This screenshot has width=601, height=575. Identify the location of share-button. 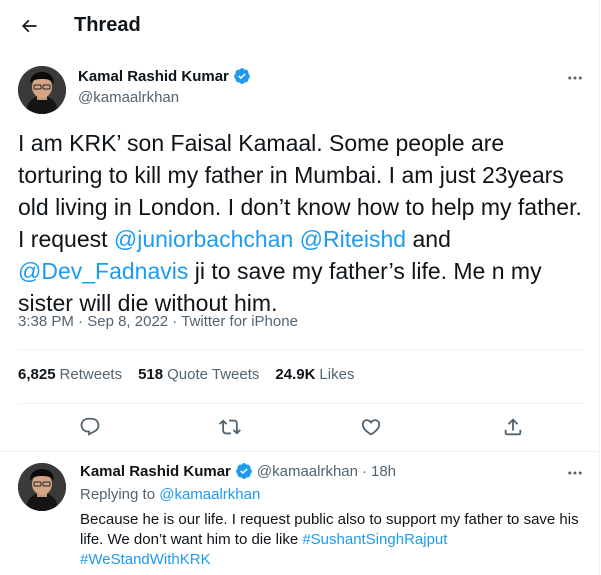
(513, 427).